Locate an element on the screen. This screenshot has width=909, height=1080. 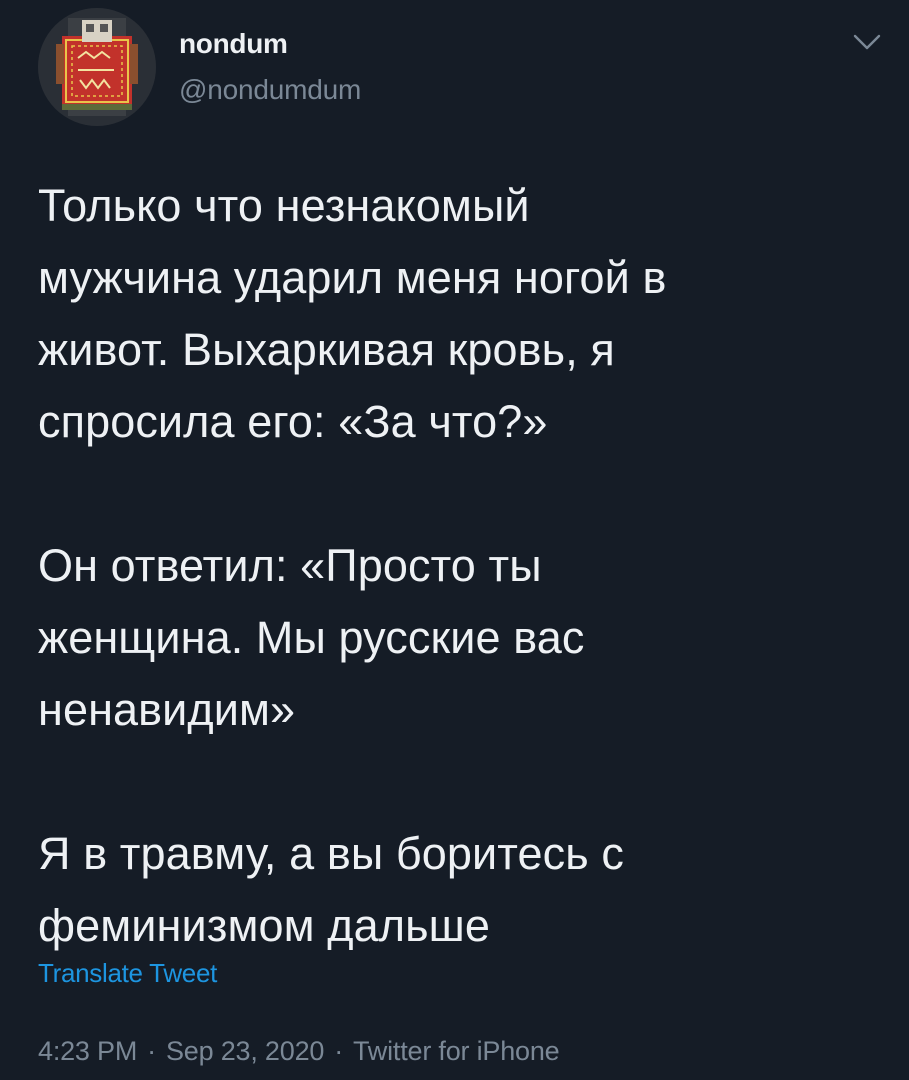
user-handle: @nondumdum is located at coordinates (270, 90).